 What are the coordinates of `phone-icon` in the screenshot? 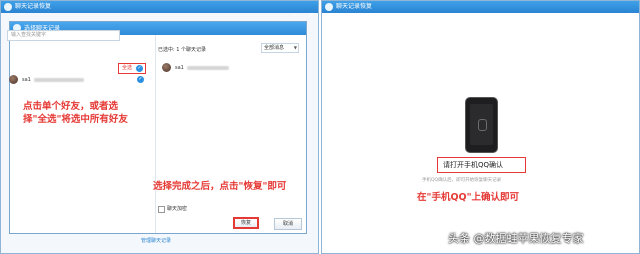 It's located at (481, 125).